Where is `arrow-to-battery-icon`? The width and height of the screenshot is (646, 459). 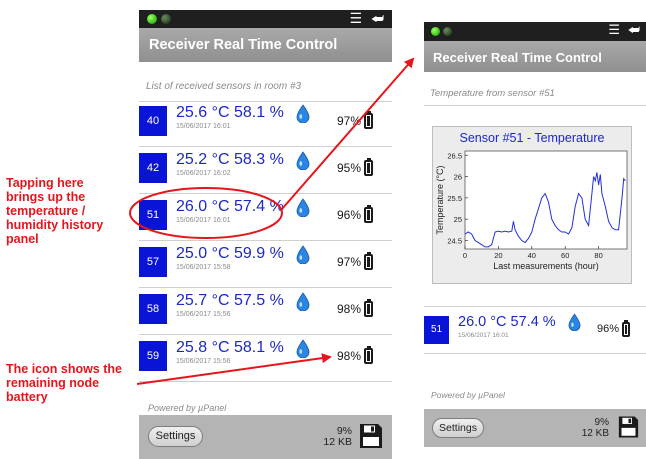
arrow-to-battery-icon is located at coordinates (234, 369).